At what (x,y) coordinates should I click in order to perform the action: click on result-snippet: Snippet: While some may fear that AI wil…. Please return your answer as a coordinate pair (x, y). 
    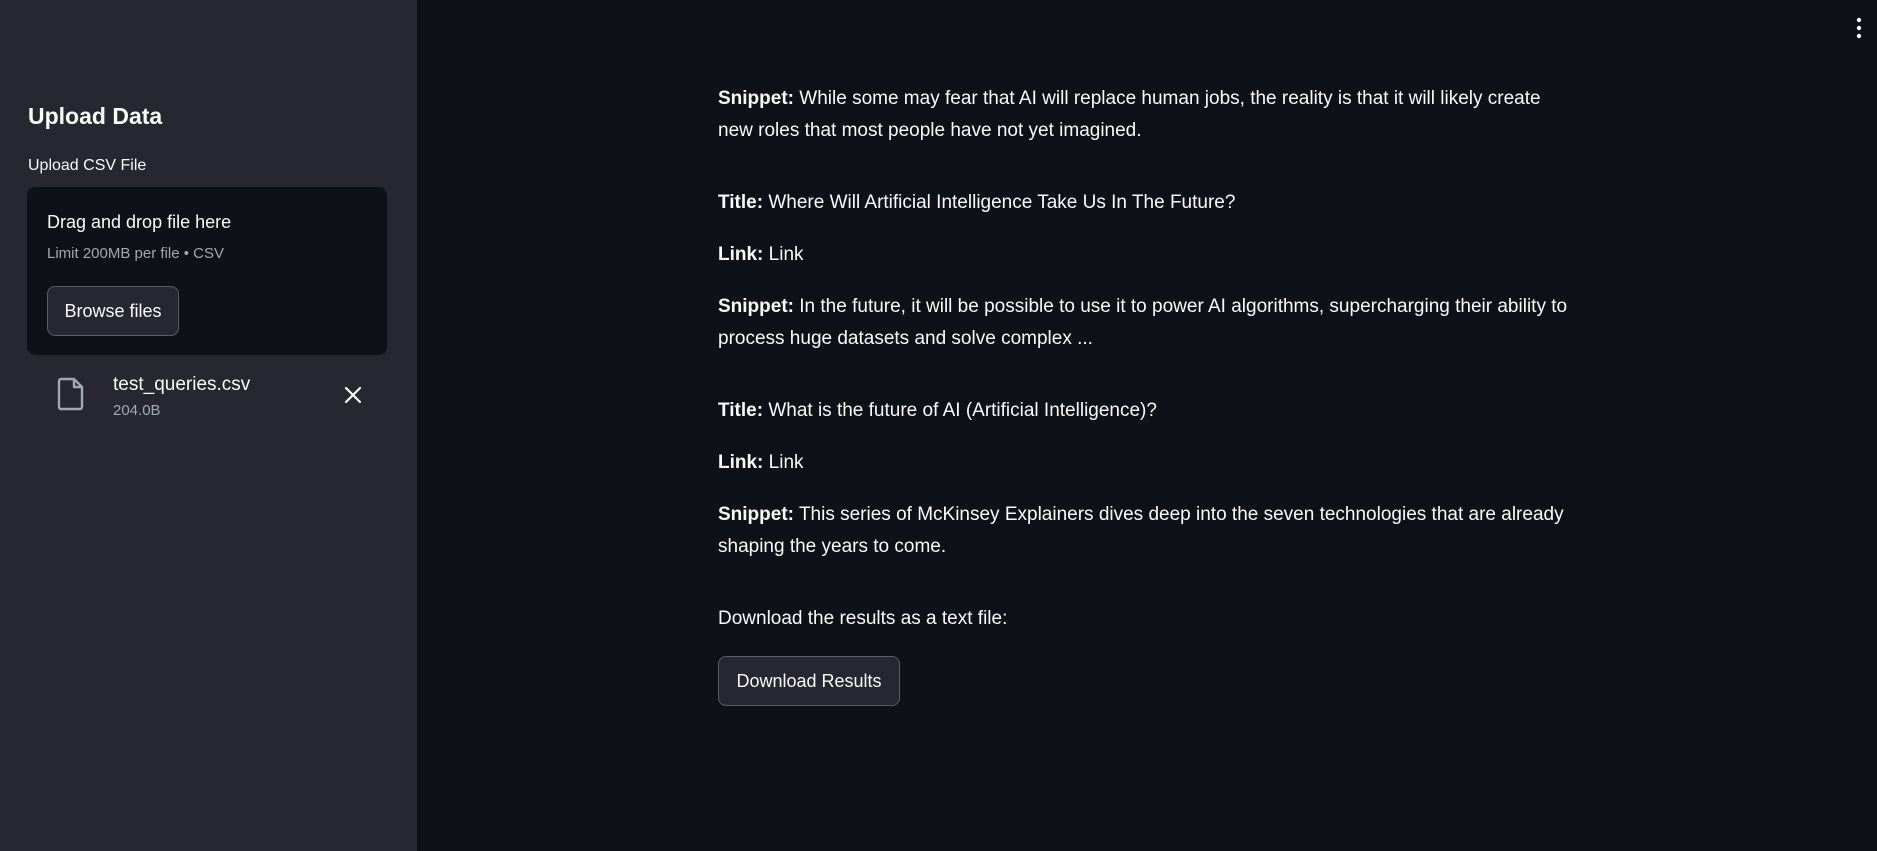
    Looking at the image, I should click on (1148, 115).